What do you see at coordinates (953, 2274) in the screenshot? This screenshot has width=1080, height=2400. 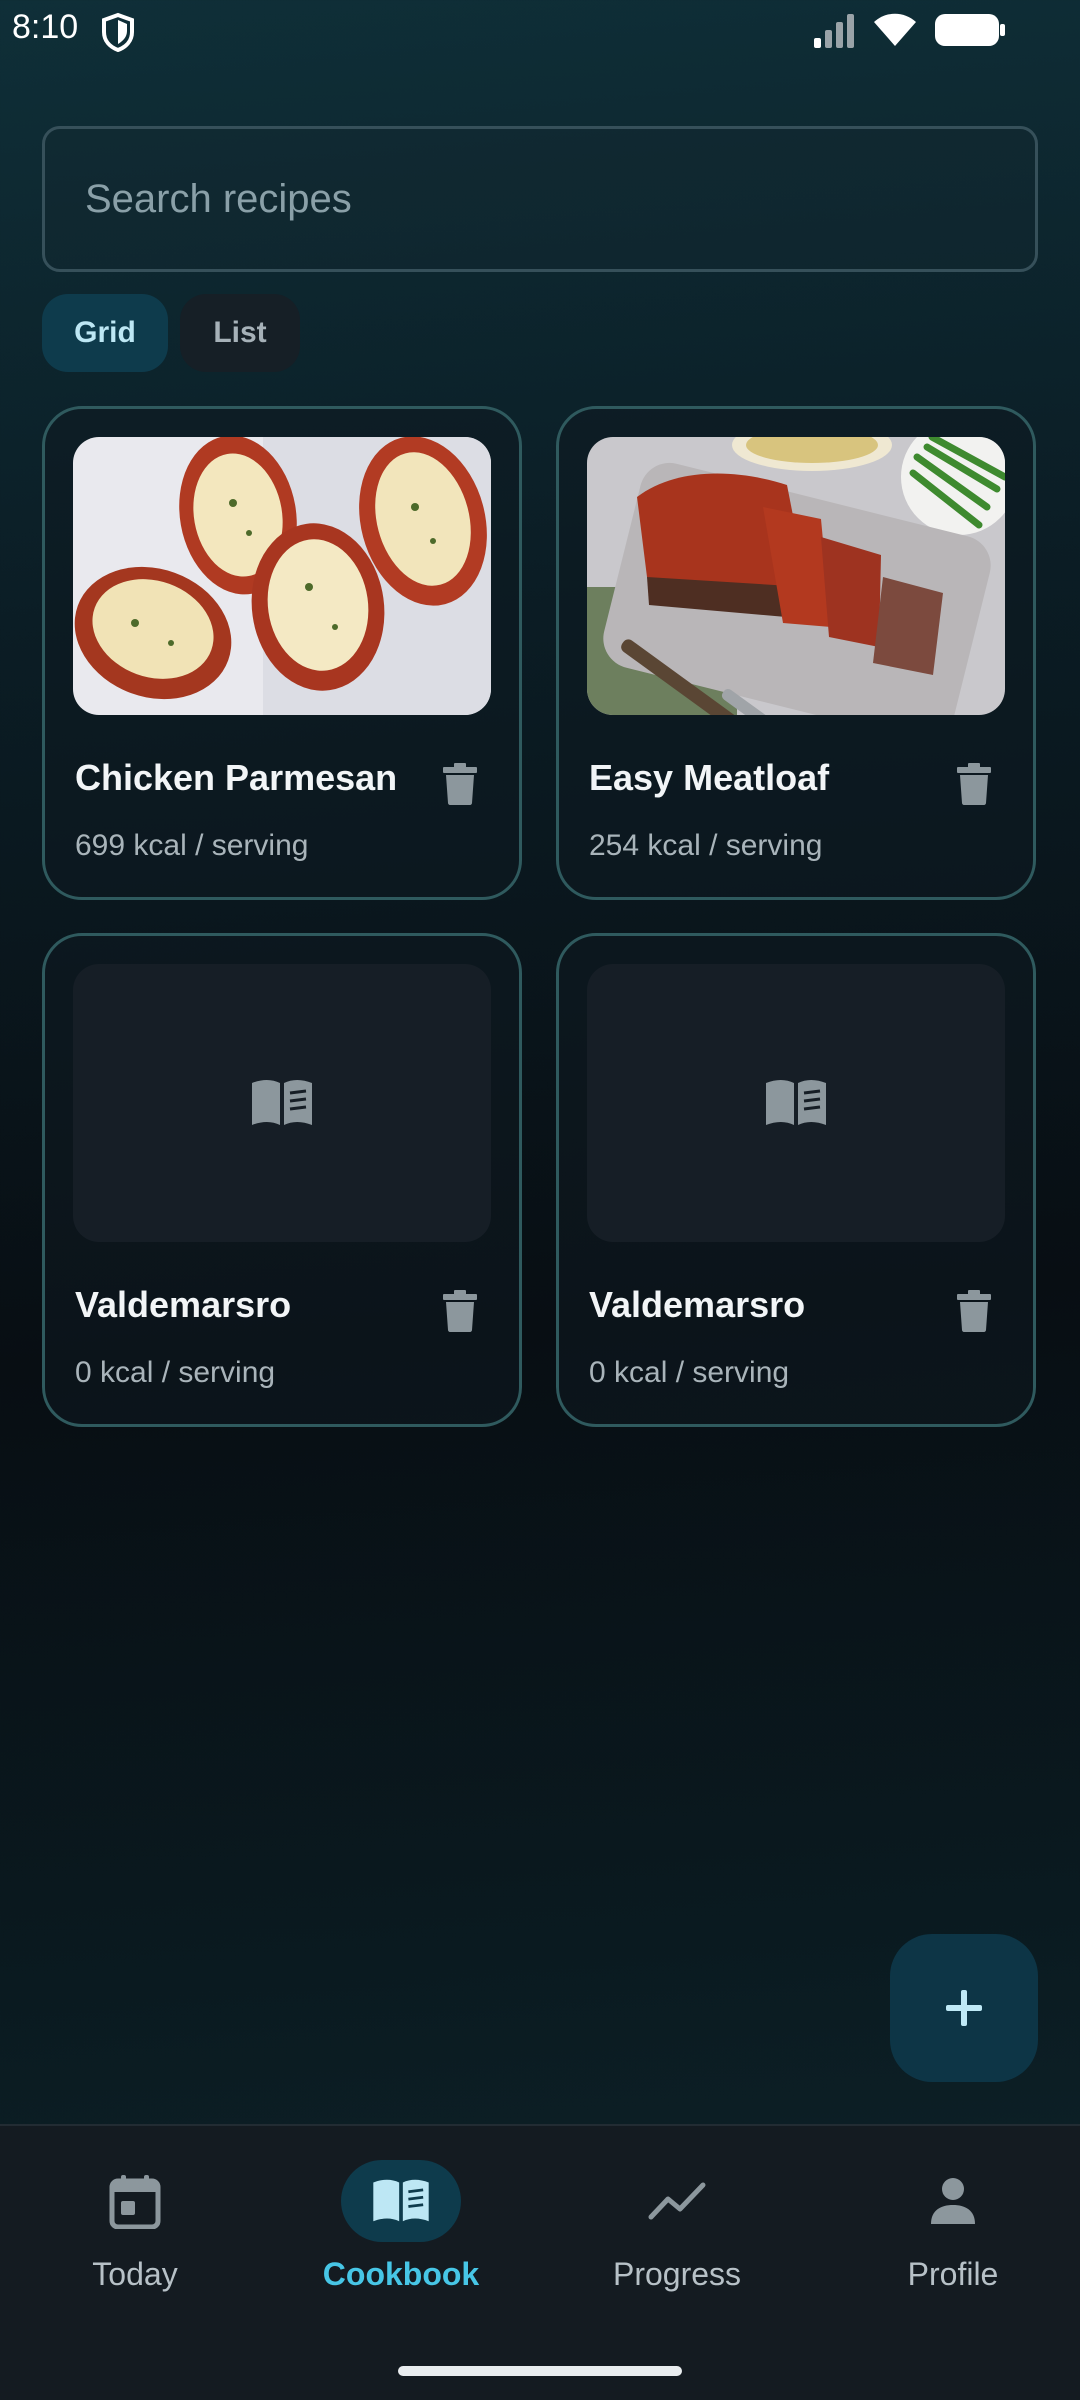 I see `nav-label: Profile` at bounding box center [953, 2274].